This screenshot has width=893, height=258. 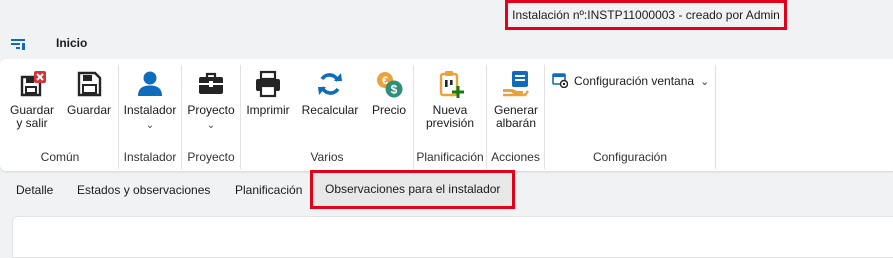 What do you see at coordinates (211, 84) in the screenshot?
I see `briefcase-icon` at bounding box center [211, 84].